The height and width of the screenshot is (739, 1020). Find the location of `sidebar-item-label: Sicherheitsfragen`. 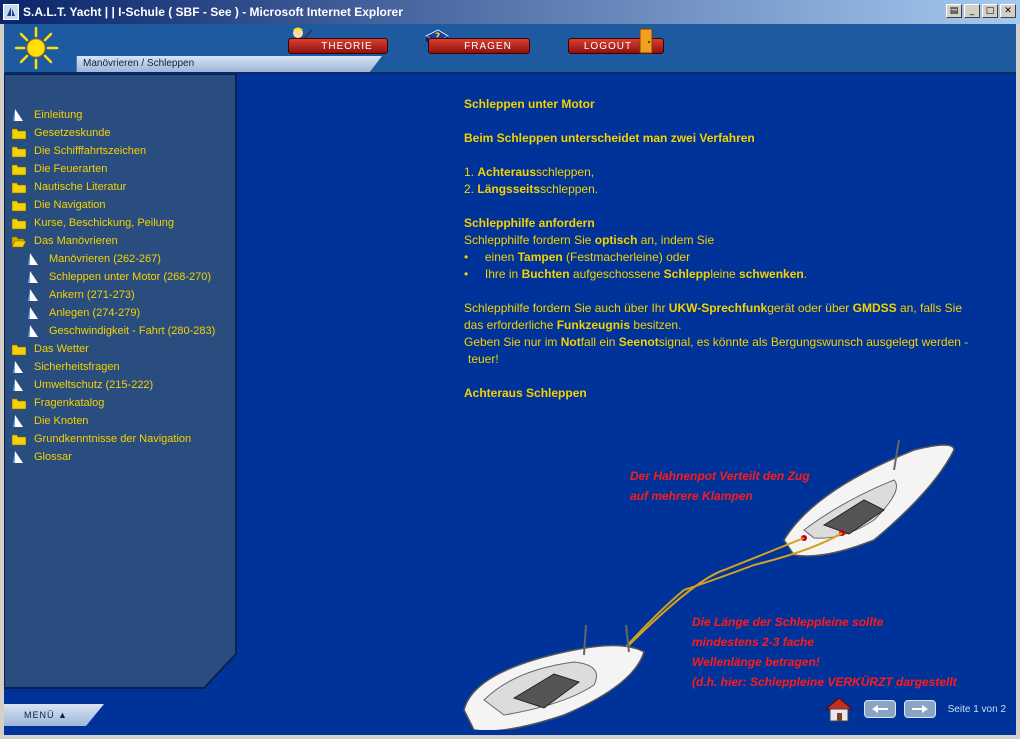

sidebar-item-label: Sicherheitsfragen is located at coordinates (77, 367).